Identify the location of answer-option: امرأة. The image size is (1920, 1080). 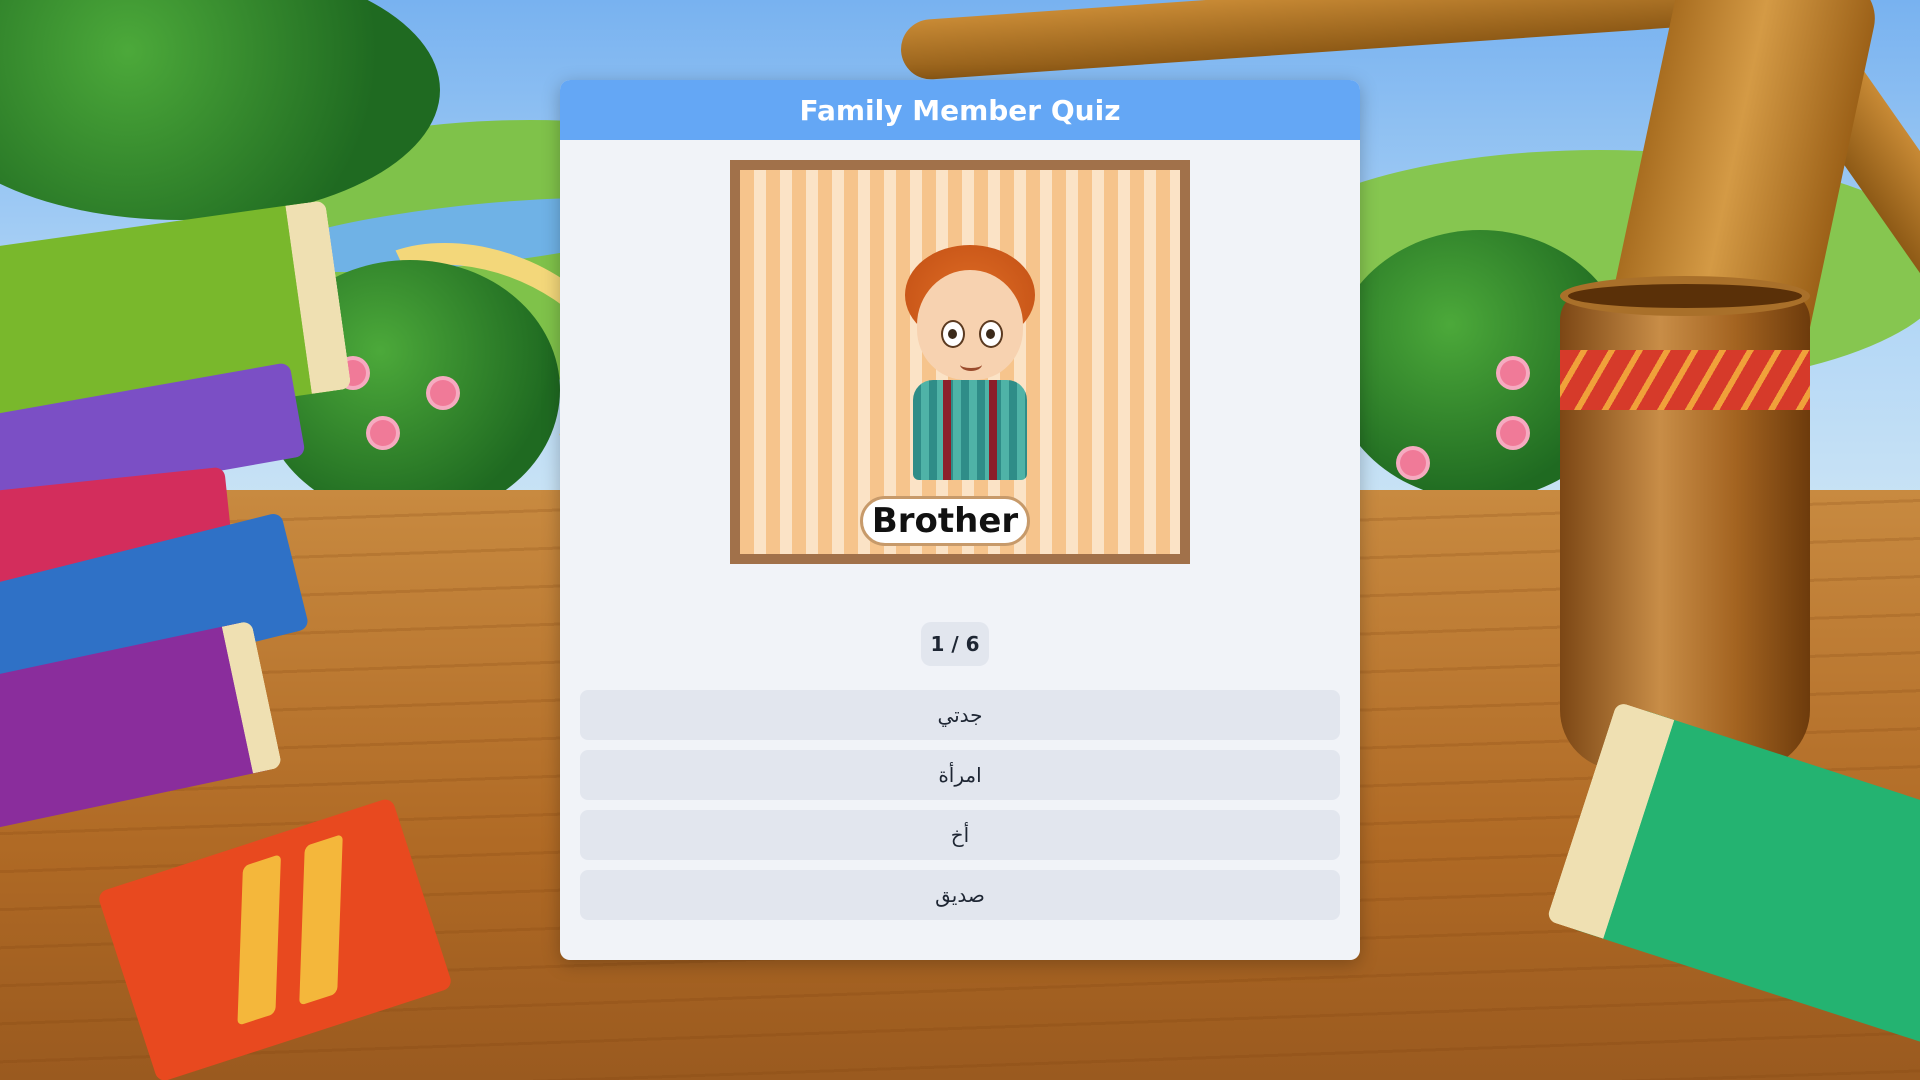
(960, 775).